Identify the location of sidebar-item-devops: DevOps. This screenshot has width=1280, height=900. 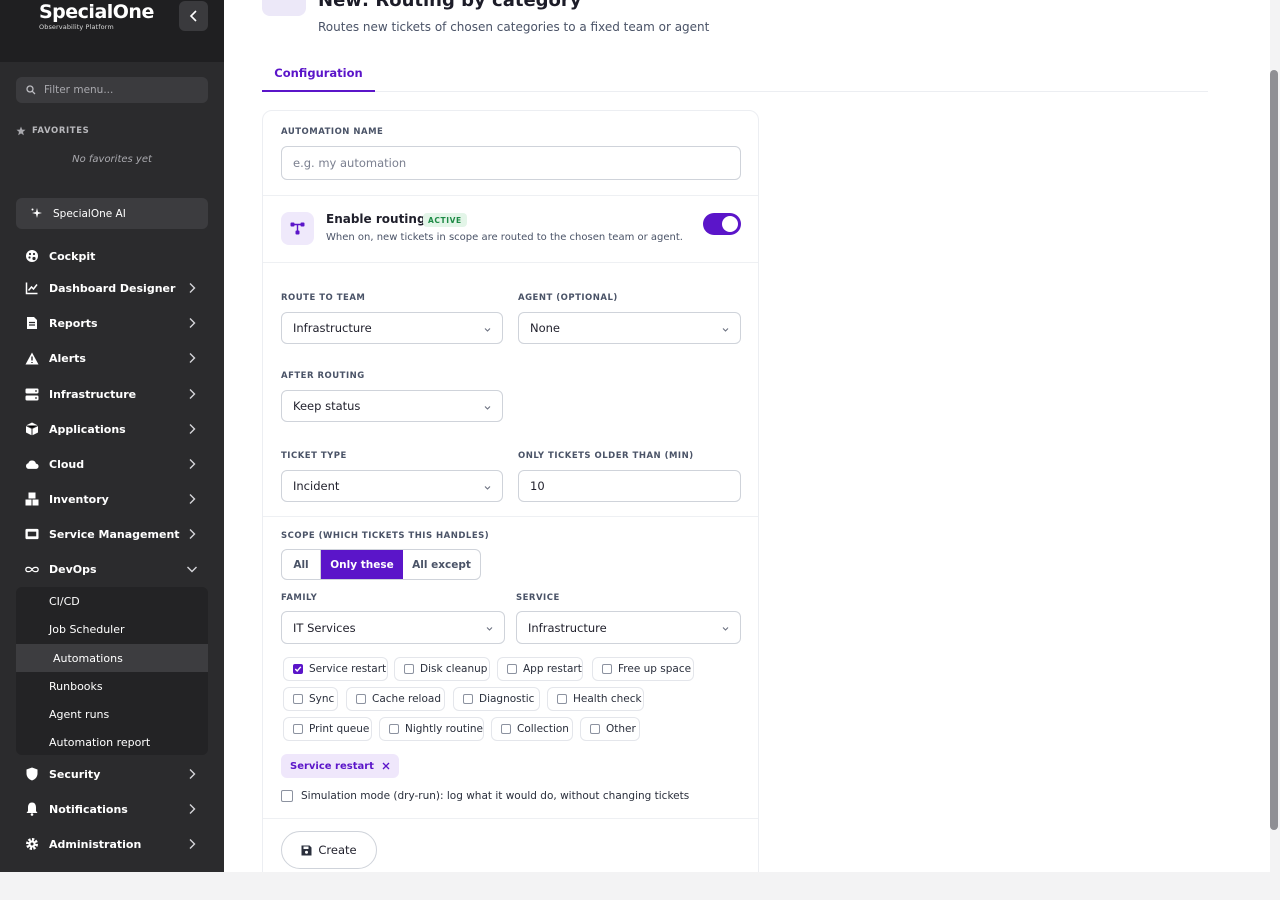
(112, 569).